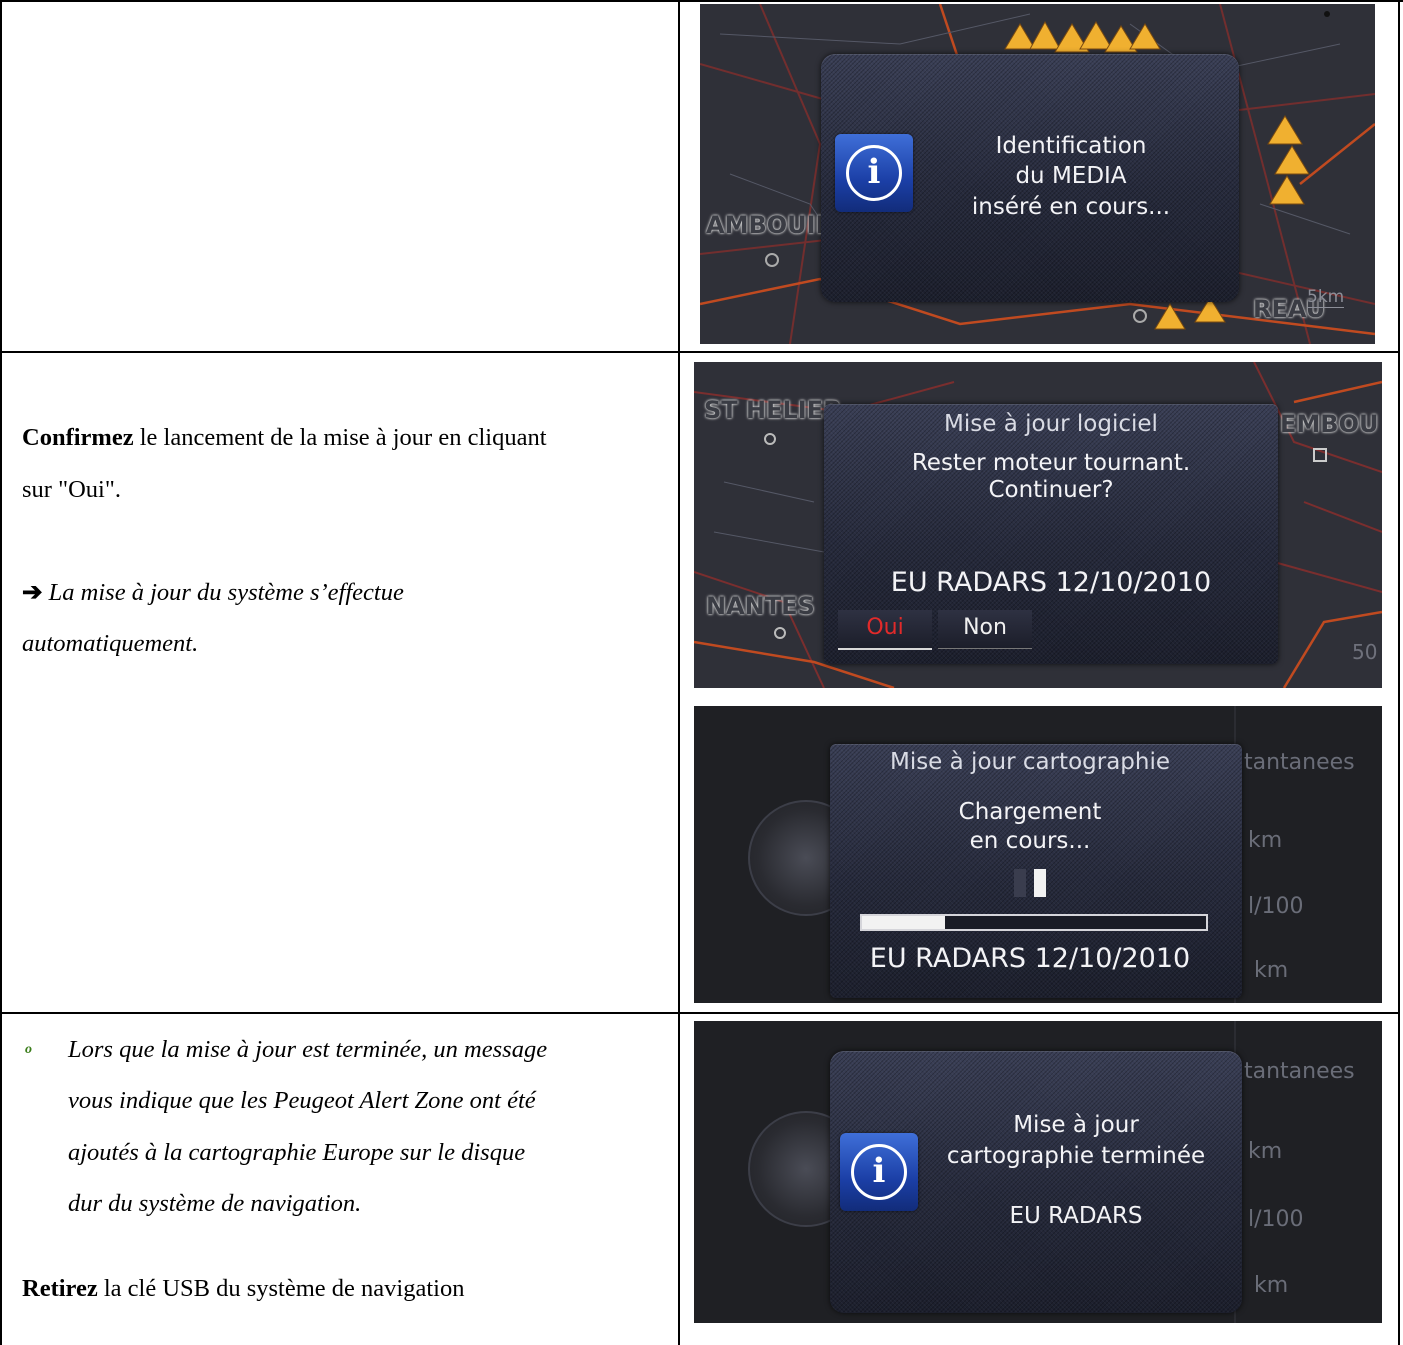 The height and width of the screenshot is (1345, 1403). Describe the element at coordinates (679, 672) in the screenshot. I see `table-column-divider` at that location.